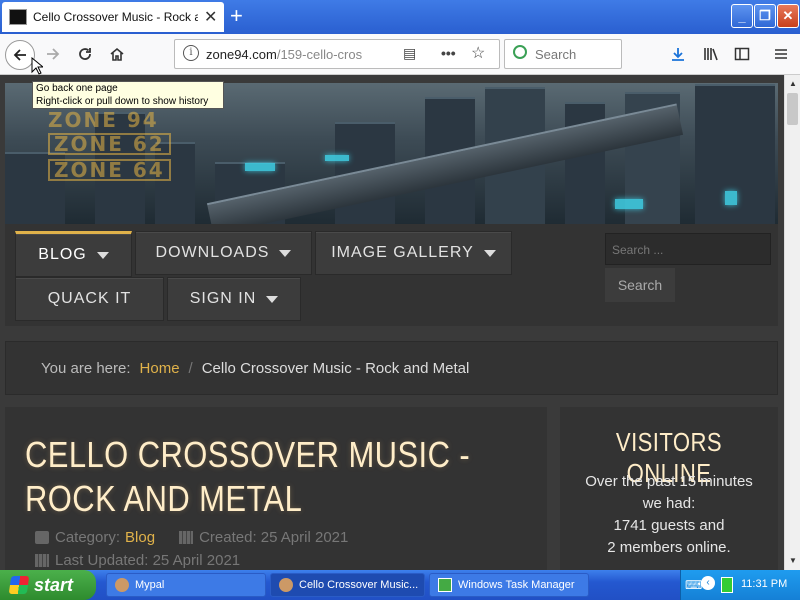  Describe the element at coordinates (223, 298) in the screenshot. I see `menu-sign-in-label: SIGN IN` at that location.